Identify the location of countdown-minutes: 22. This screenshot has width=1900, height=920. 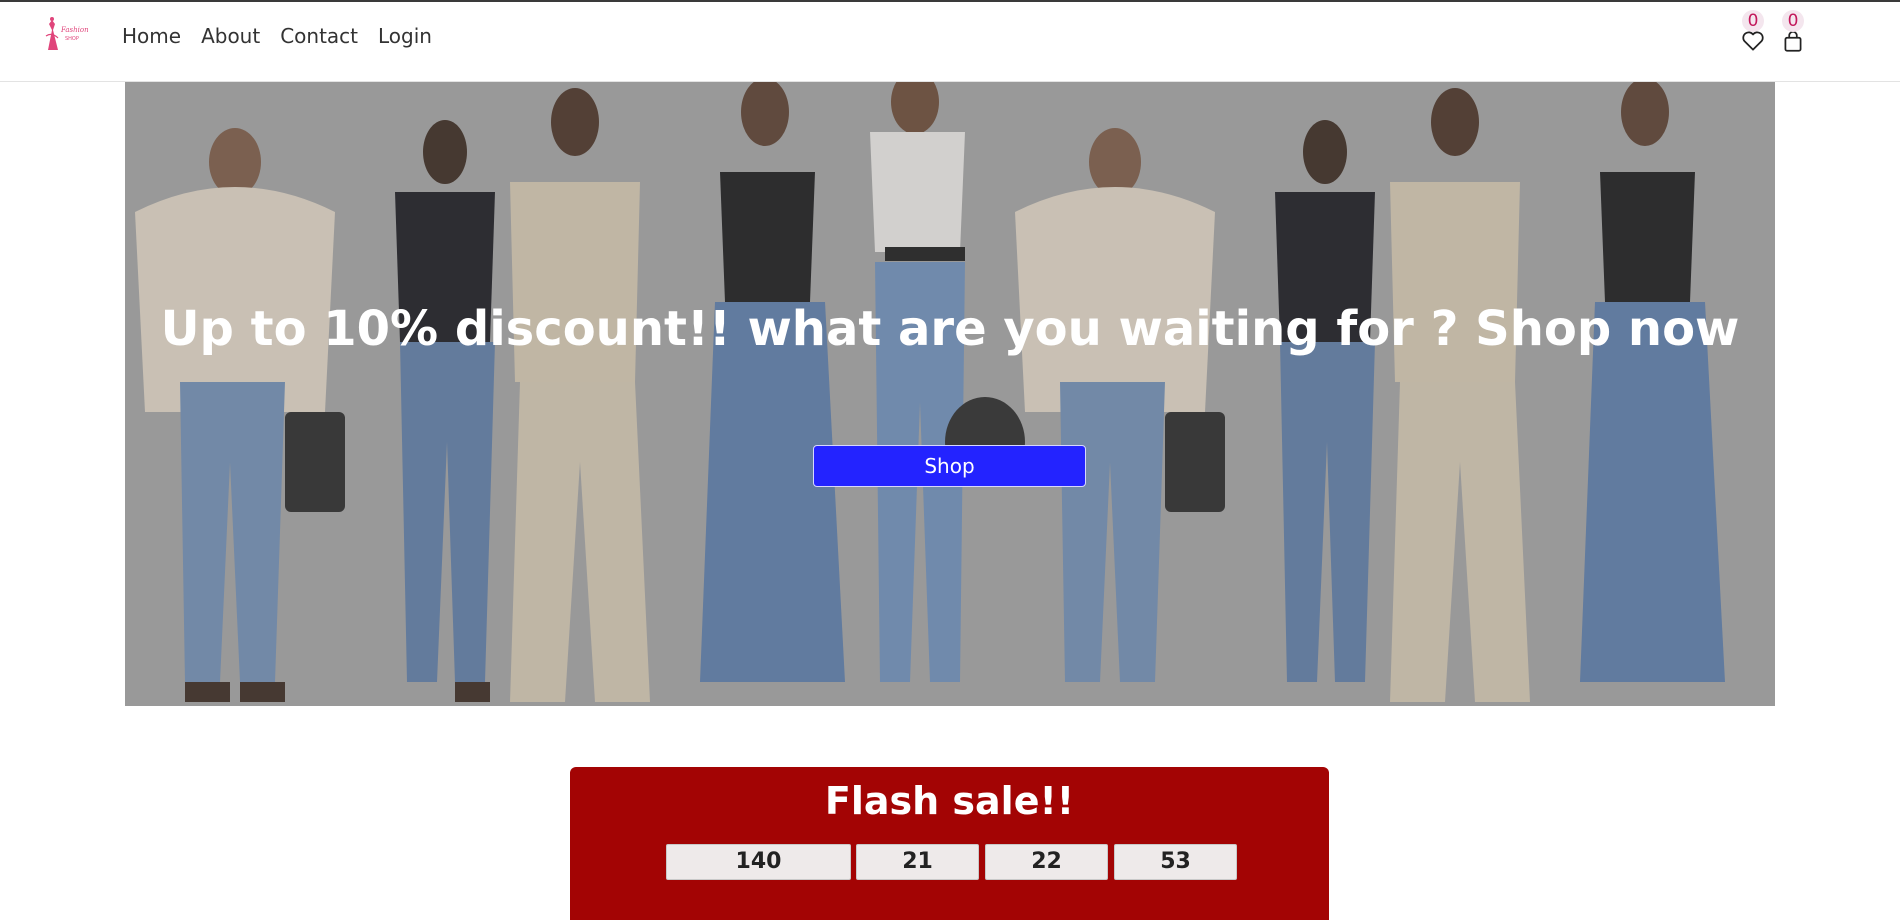
(1046, 862).